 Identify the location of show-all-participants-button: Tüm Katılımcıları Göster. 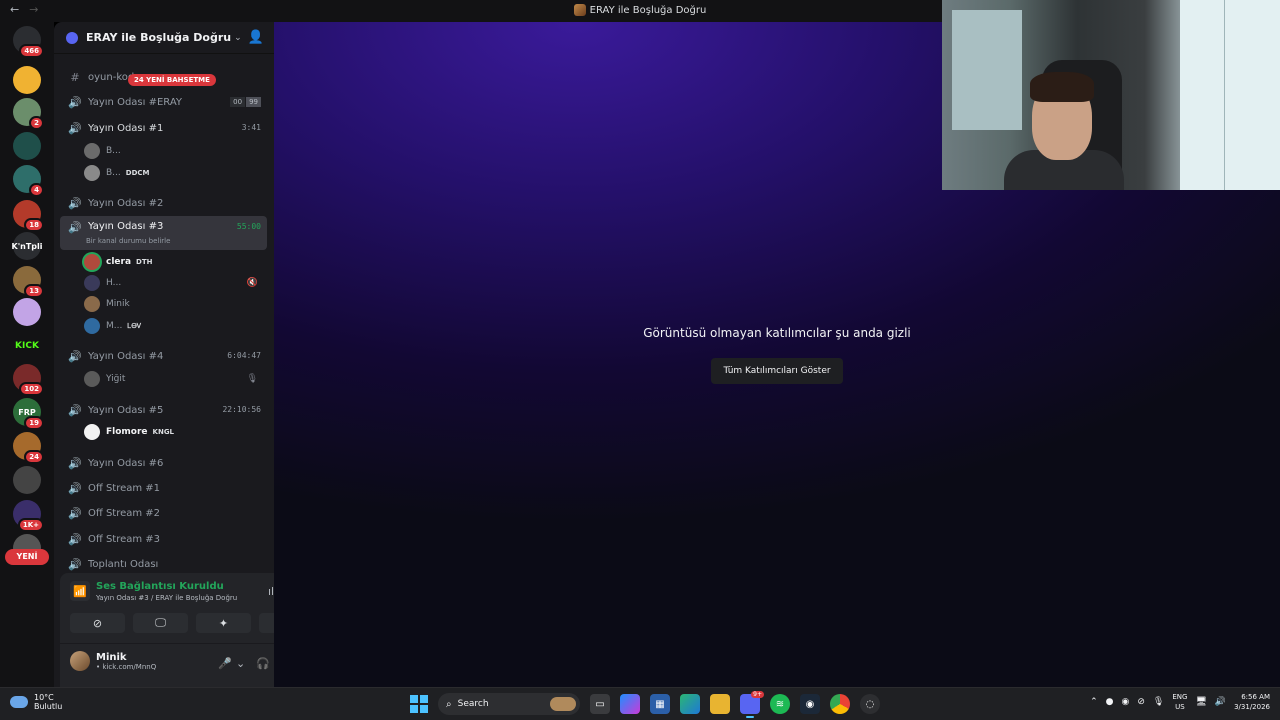
(777, 371).